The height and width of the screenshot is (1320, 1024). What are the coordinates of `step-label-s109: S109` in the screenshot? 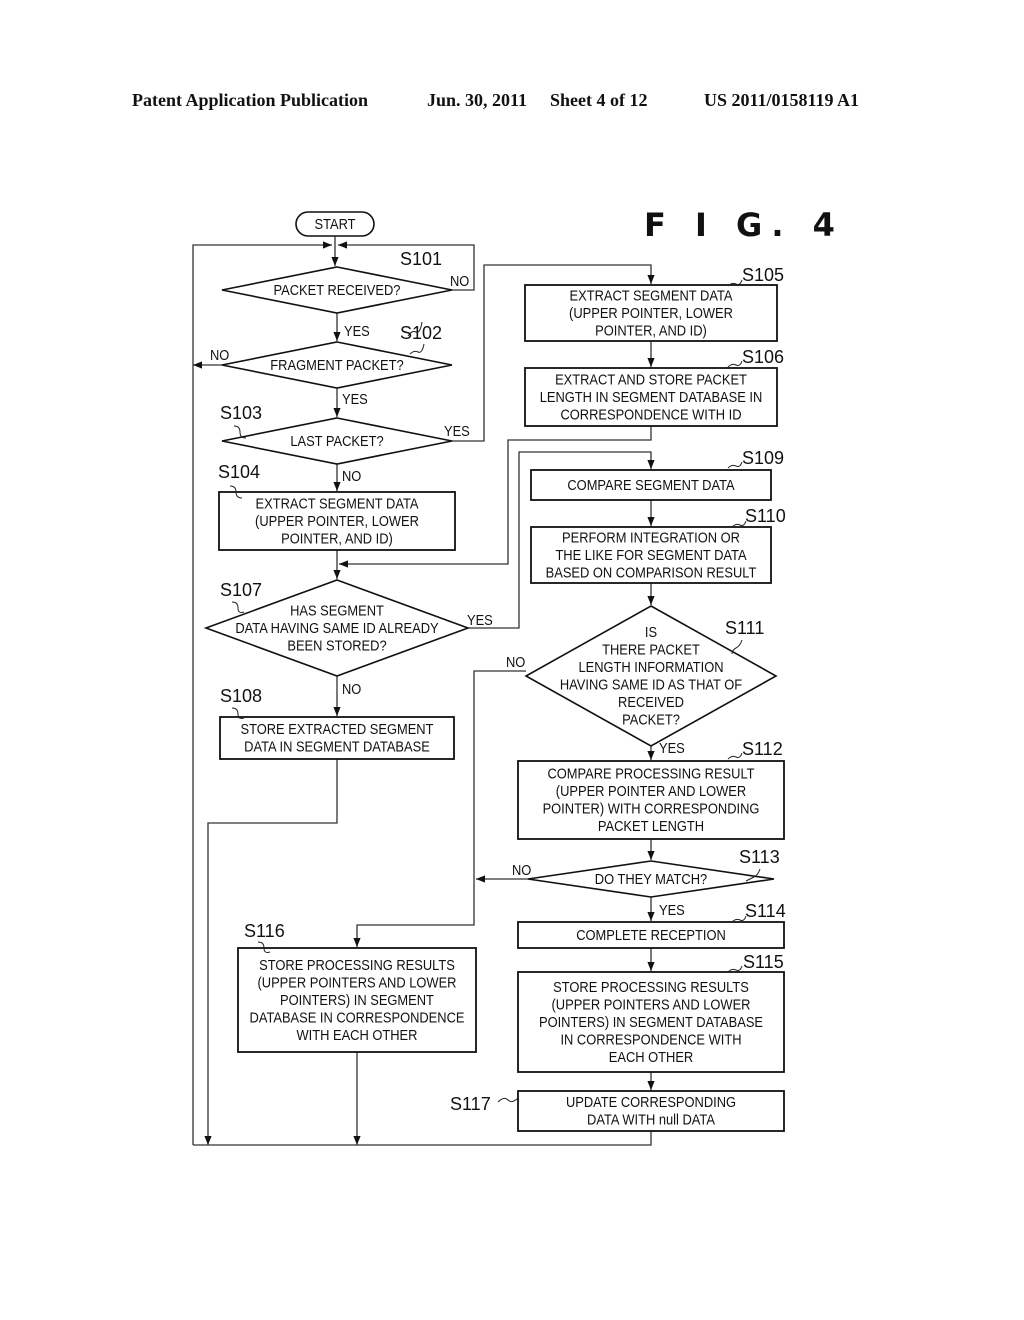 It's located at (763, 458).